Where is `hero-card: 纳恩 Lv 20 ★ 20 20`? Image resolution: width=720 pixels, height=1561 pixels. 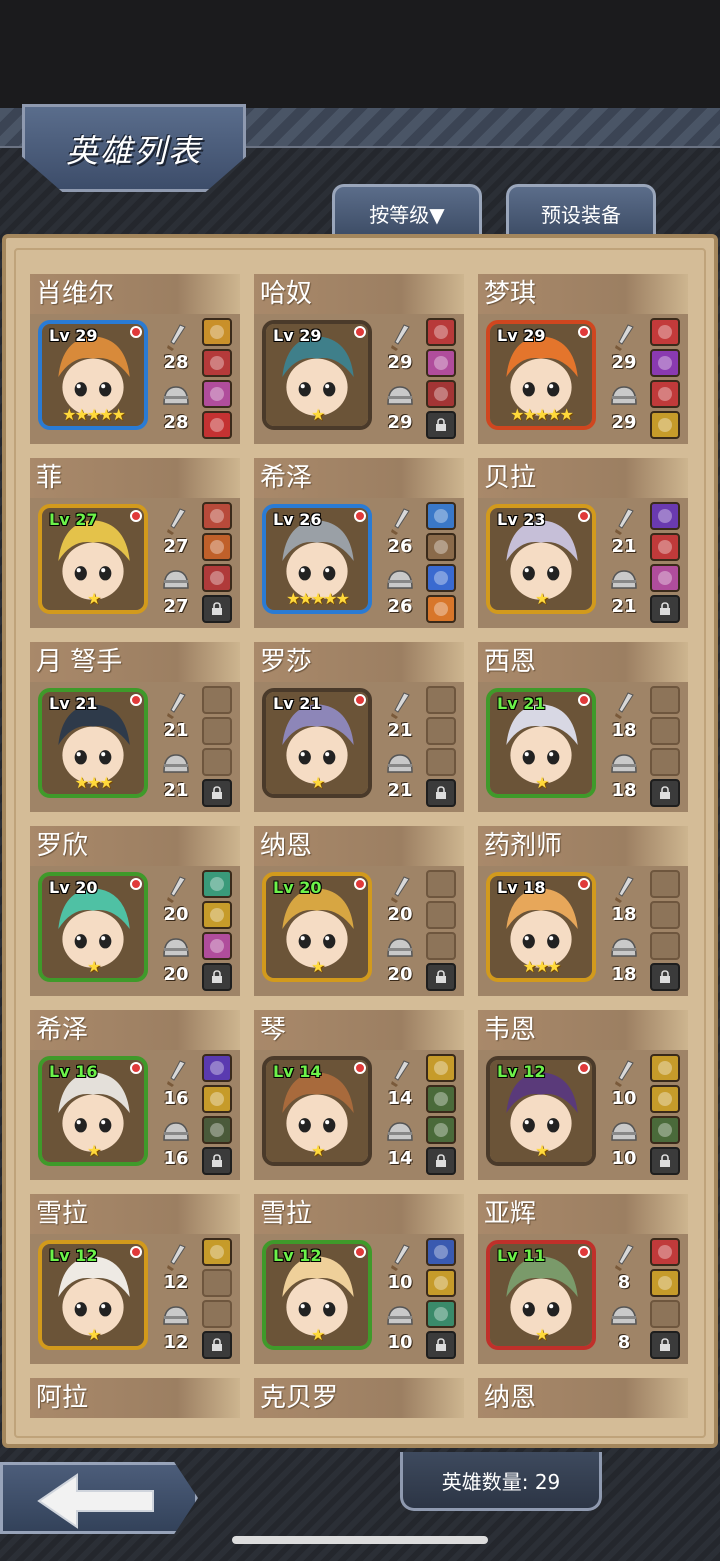
hero-card: 纳恩 Lv 20 ★ 20 20 is located at coordinates (359, 911).